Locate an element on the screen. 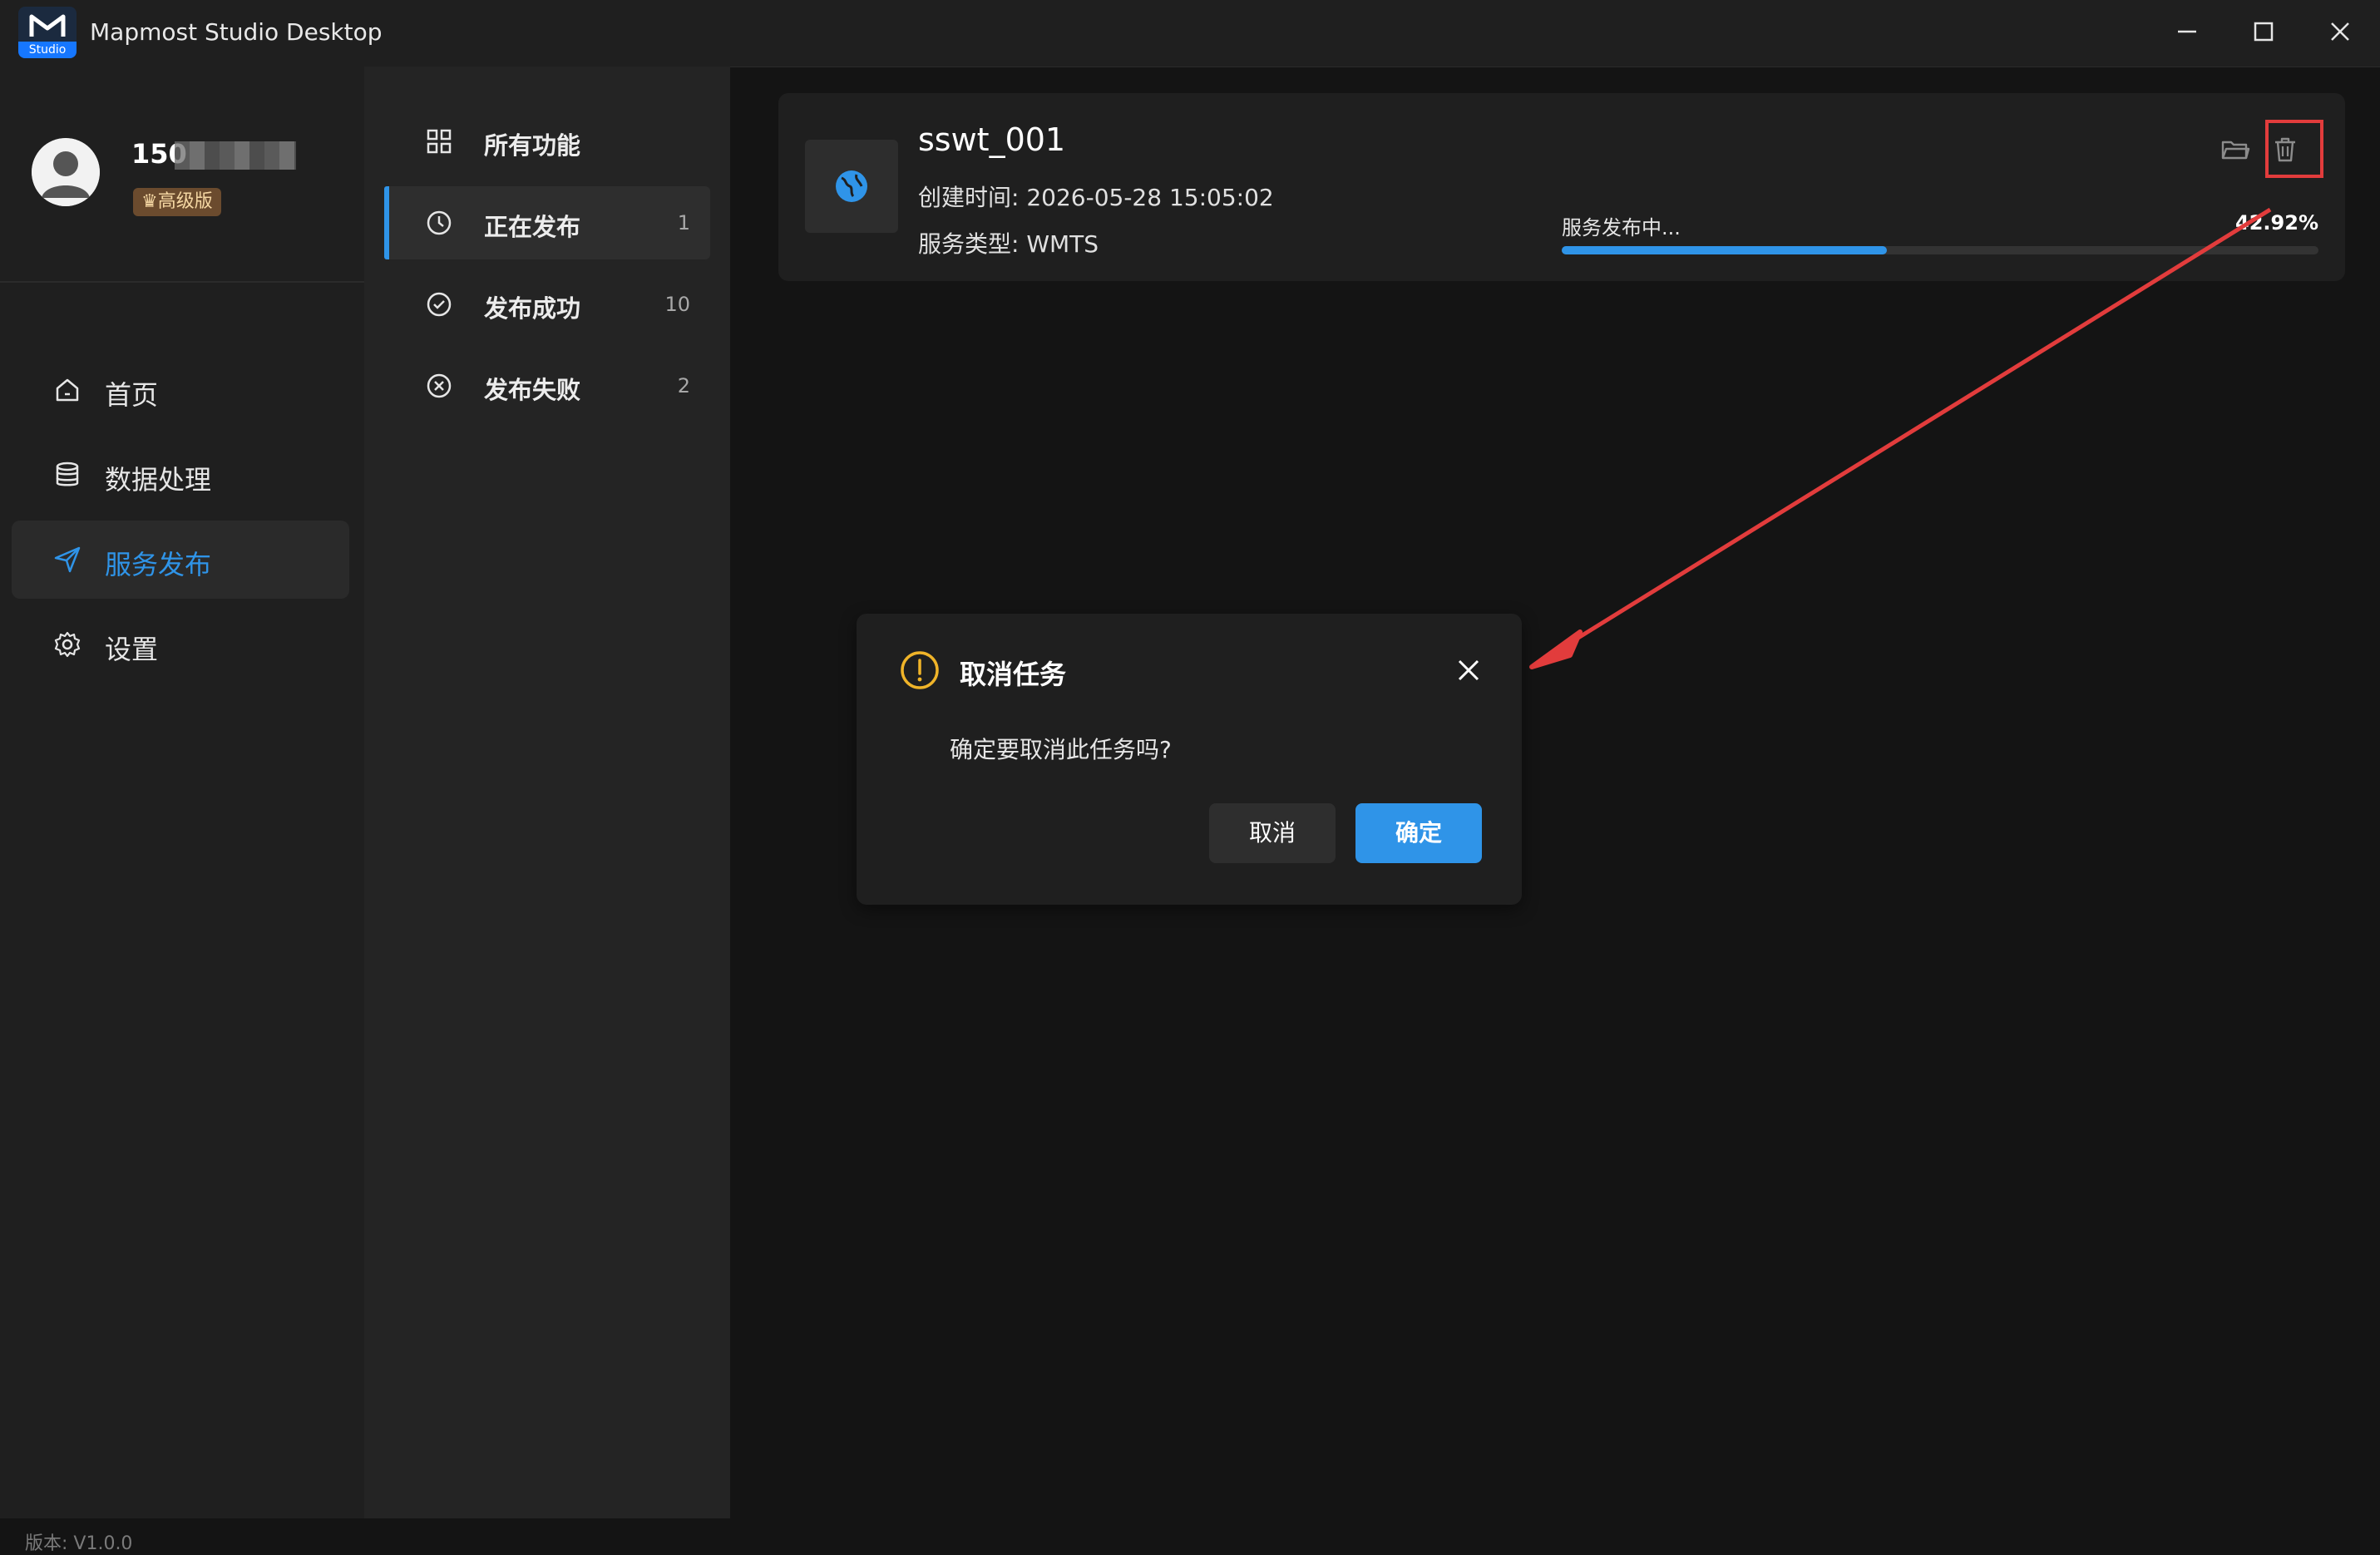 The image size is (2380, 1555). progress-bar is located at coordinates (1940, 250).